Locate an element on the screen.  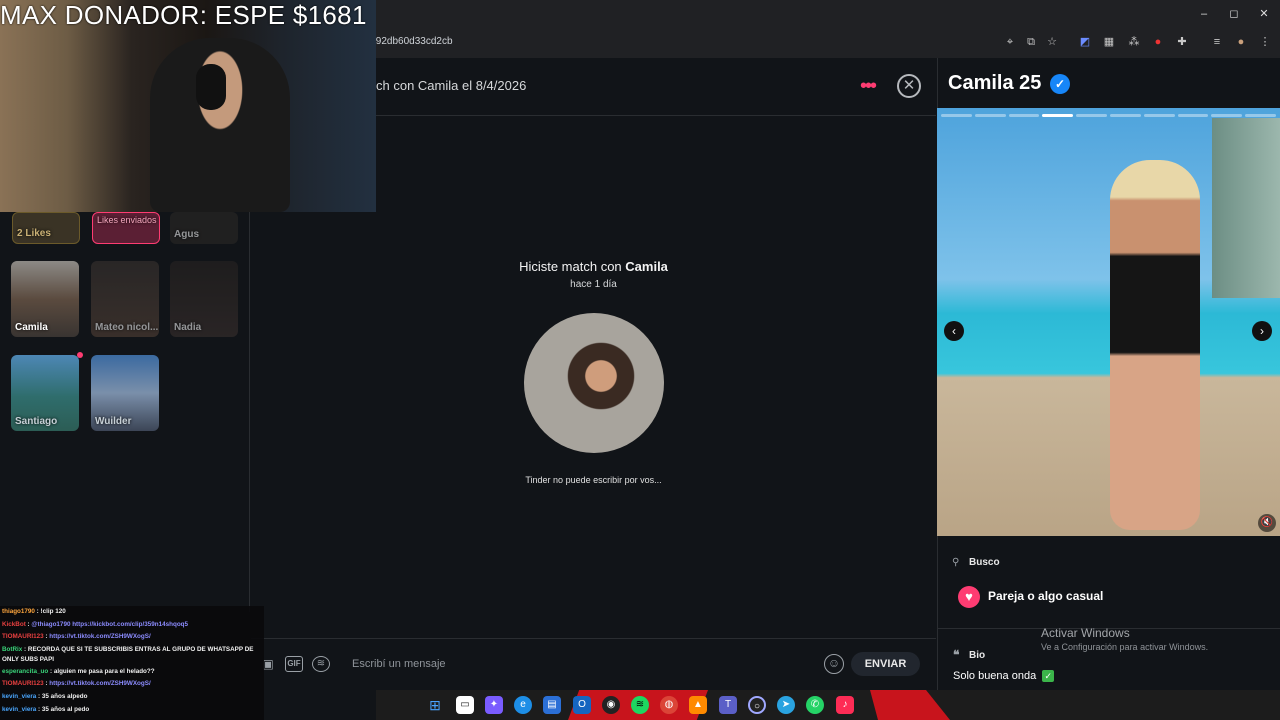
headset-icon is located at coordinates (211, 87).